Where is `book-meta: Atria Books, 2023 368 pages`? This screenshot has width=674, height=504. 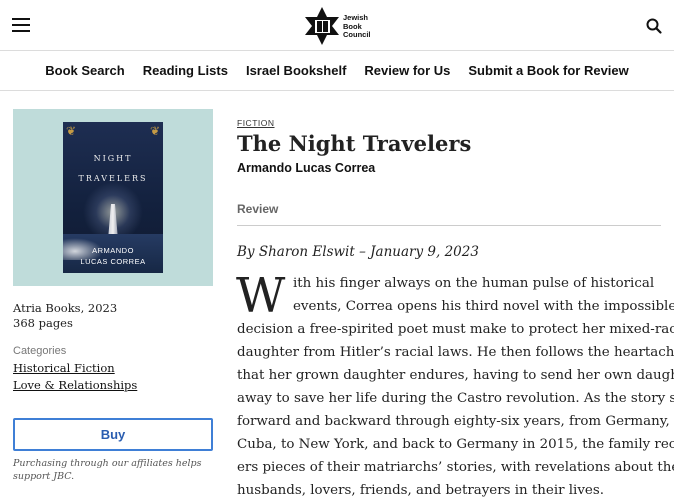 book-meta: Atria Books, 2023 368 pages is located at coordinates (65, 316).